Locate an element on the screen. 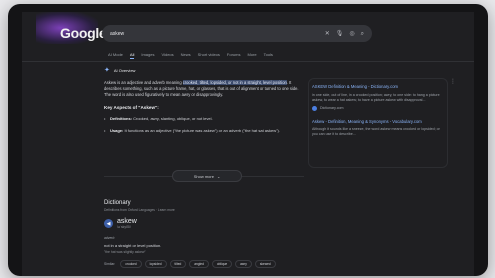 The height and width of the screenshot is (278, 495). ai-overview-label: AI Overview is located at coordinates (124, 70).